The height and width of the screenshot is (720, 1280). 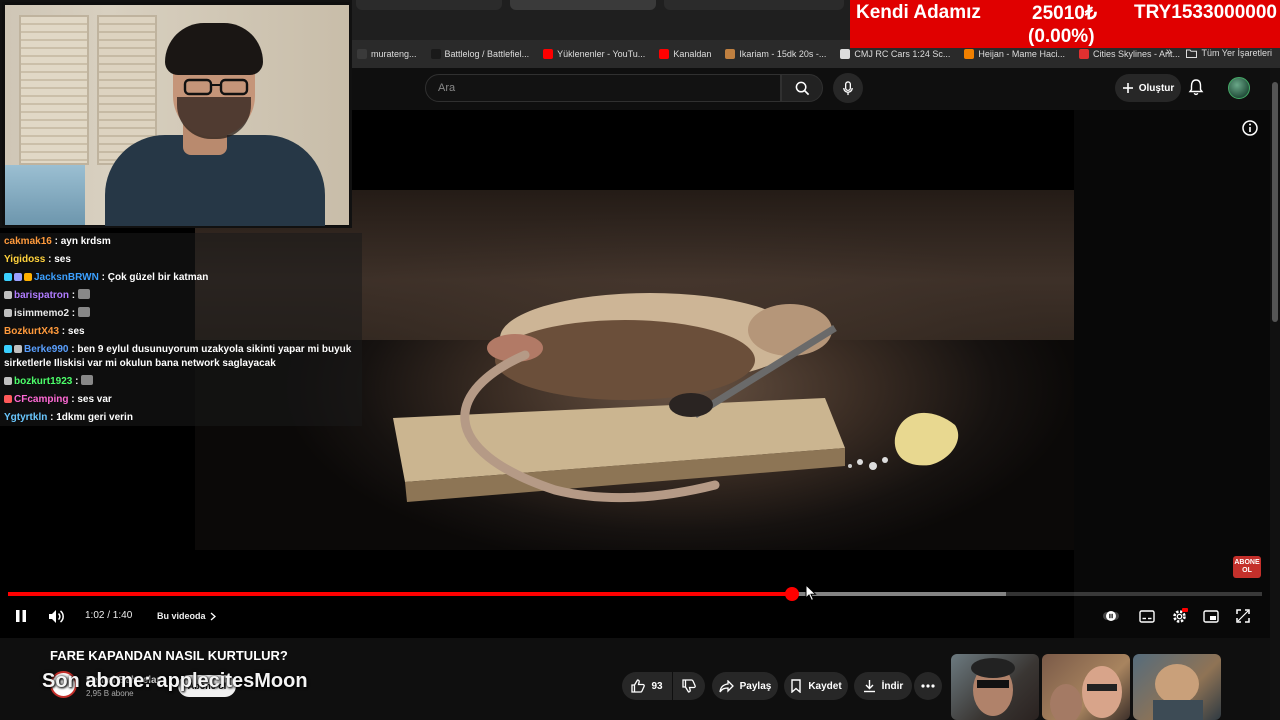 I want to click on youtube-icon, so click(x=664, y=54).